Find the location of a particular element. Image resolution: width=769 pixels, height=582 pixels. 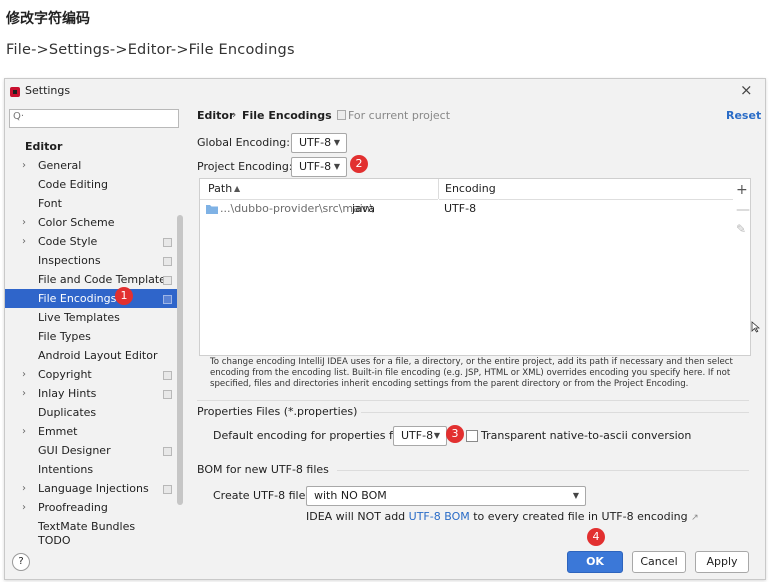

sidebar-item-label: Emmet is located at coordinates (58, 431).